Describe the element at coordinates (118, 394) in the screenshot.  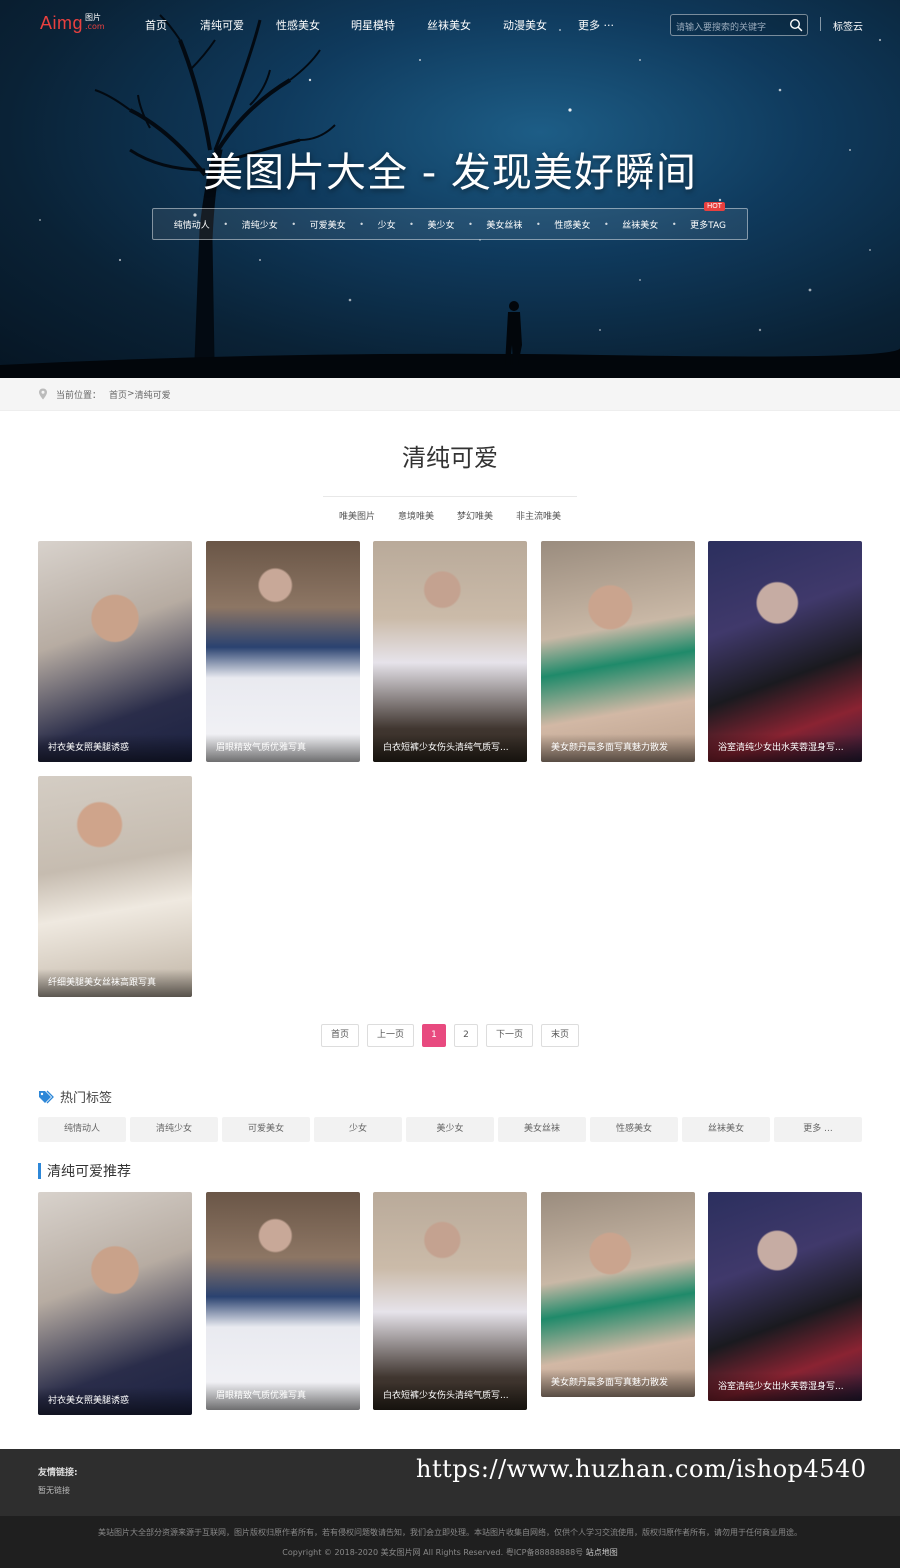
I see `breadcrumb-home: 首页` at that location.